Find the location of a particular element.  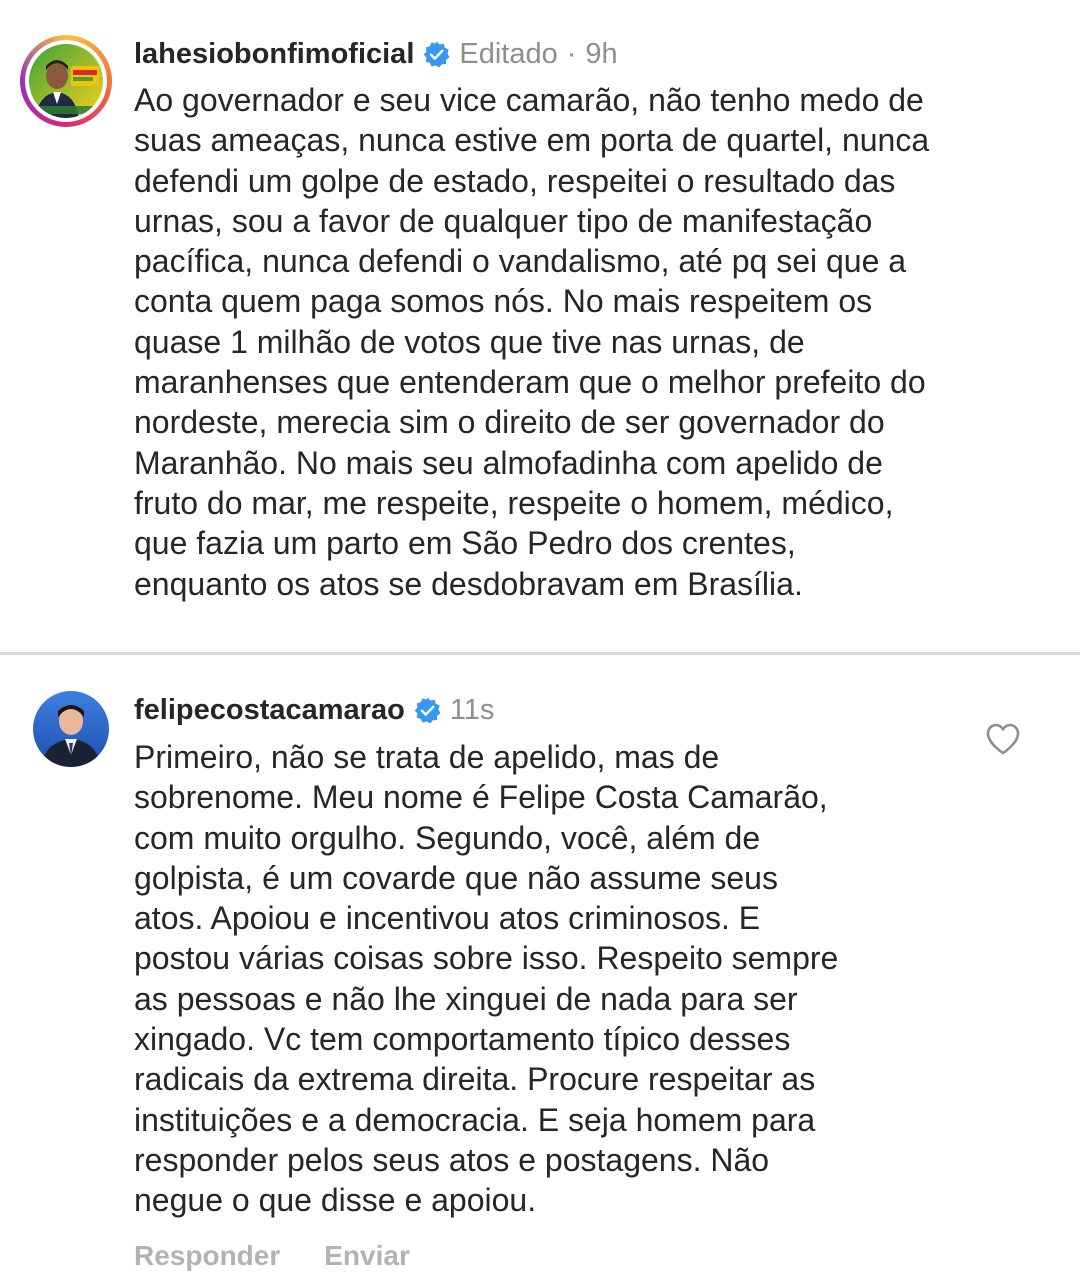

comment-header: felipecostacamarao 11s is located at coordinates (314, 710).